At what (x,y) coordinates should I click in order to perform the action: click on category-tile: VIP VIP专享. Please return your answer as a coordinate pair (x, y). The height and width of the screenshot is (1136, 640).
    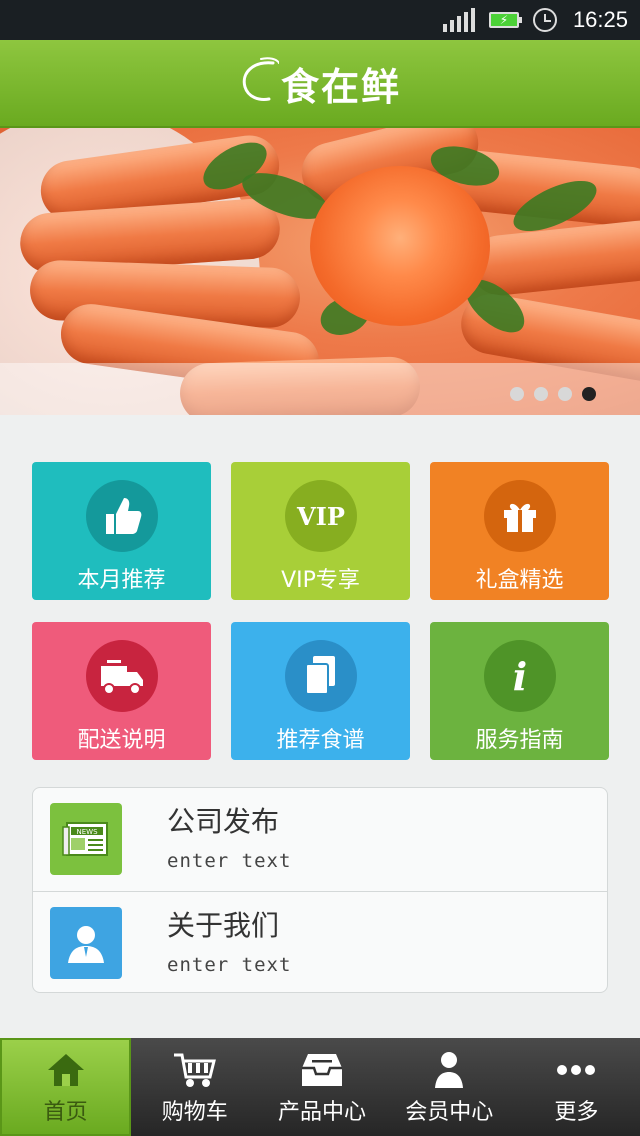
    Looking at the image, I should click on (320, 531).